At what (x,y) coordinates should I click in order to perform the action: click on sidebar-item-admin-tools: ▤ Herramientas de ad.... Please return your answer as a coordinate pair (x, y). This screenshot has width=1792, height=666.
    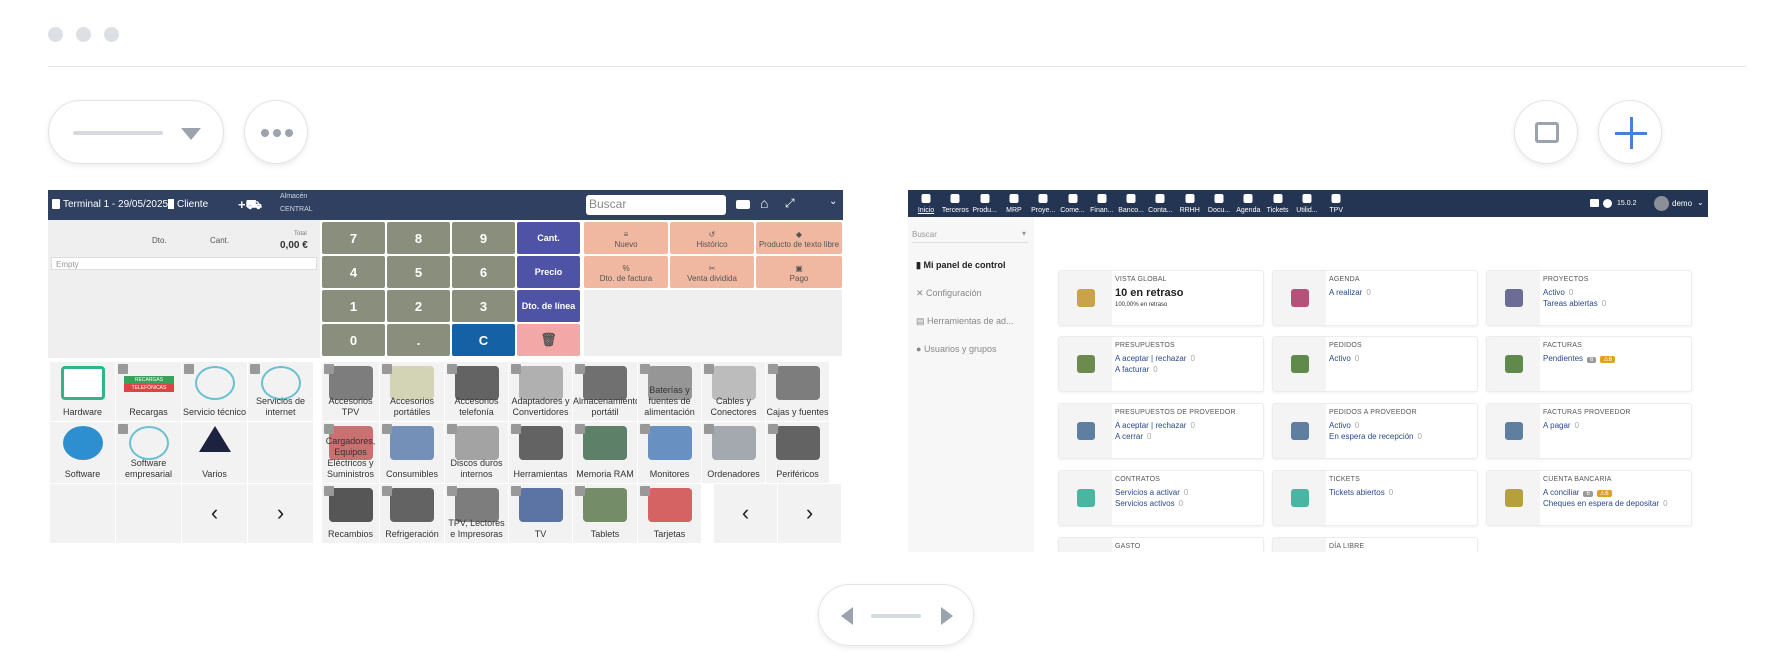
    Looking at the image, I should click on (965, 321).